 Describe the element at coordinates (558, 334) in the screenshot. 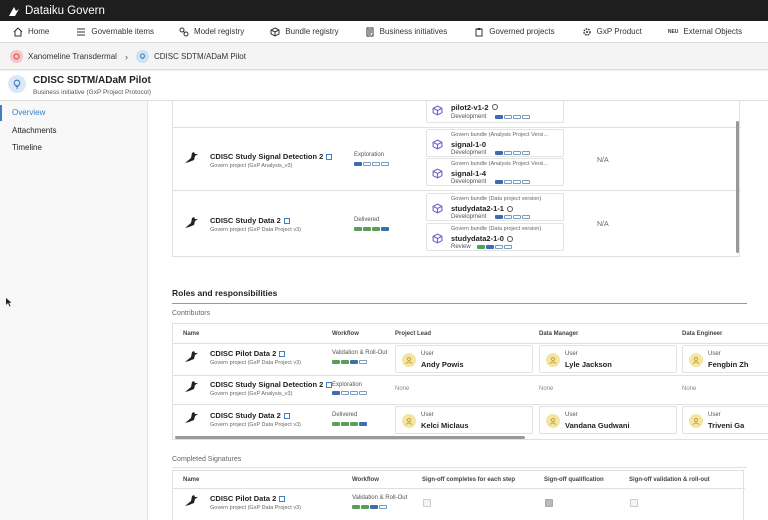

I see `column-header-data-manager: Data Manager` at that location.